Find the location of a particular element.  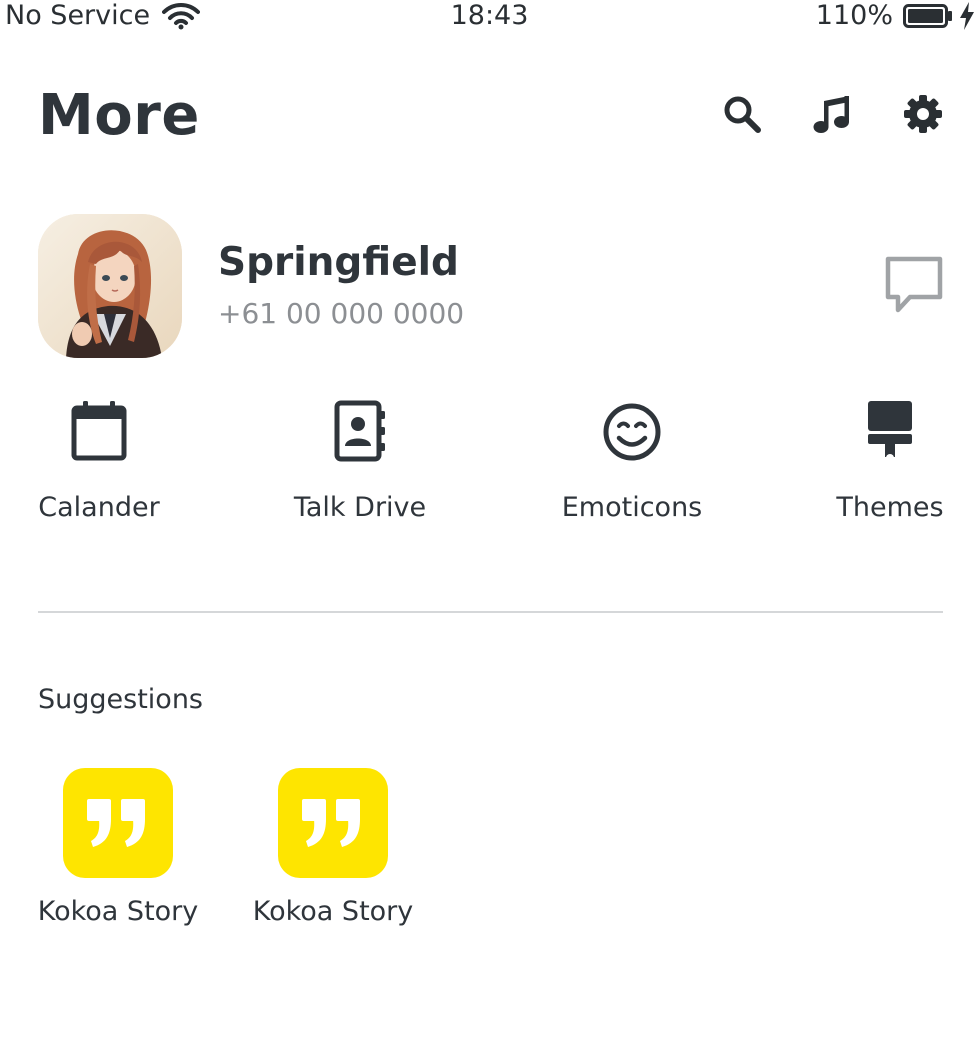

profile-name: Springfield is located at coordinates (338, 262).